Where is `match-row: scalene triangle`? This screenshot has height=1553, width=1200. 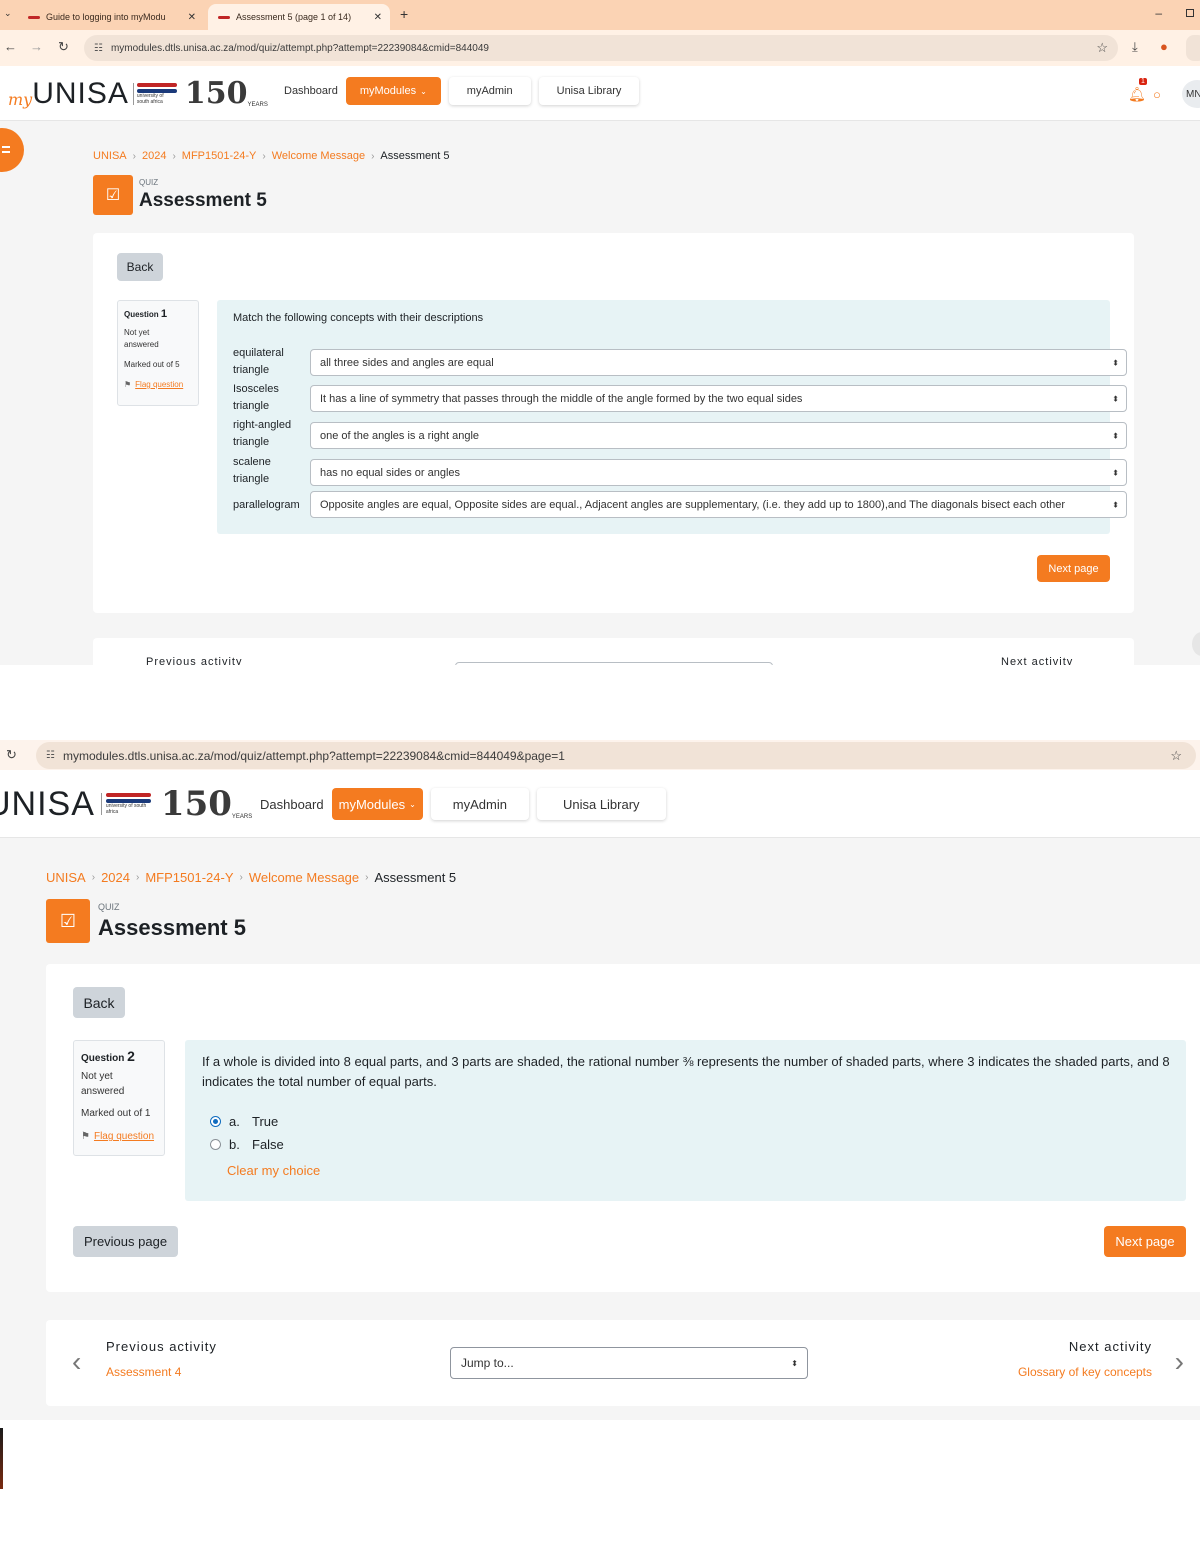 match-row: scalene triangle is located at coordinates (271, 471).